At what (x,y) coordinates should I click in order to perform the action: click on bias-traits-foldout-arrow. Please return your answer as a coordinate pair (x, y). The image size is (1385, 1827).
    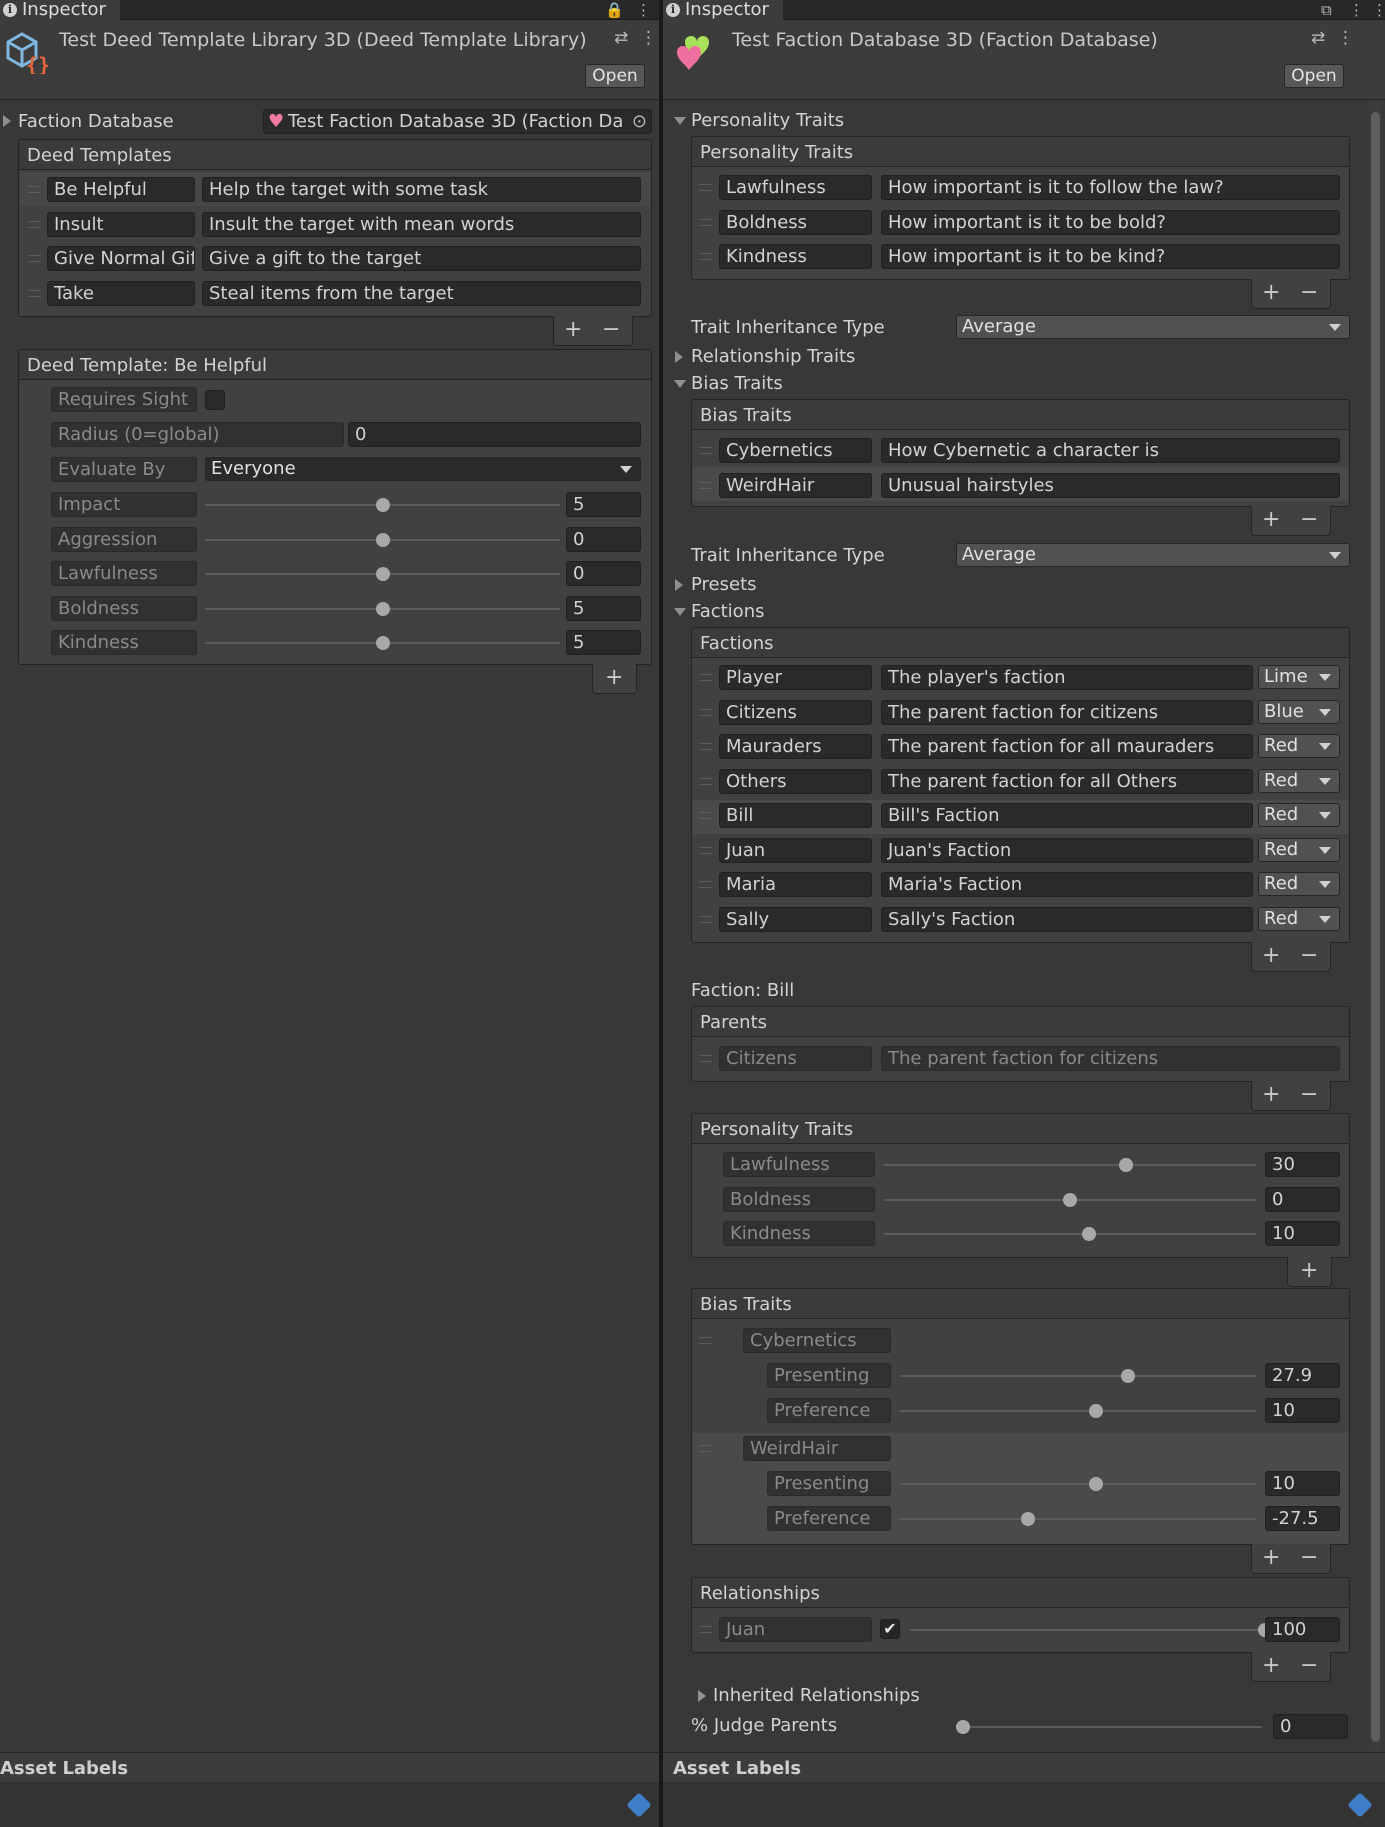
    Looking at the image, I should click on (680, 384).